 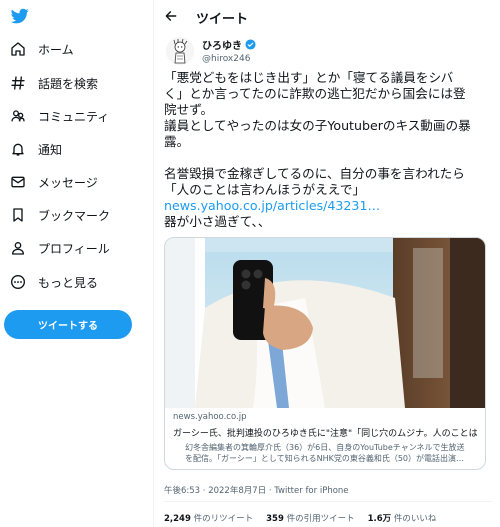 I want to click on sidebar-item-messages: メッセージ, so click(x=53, y=182).